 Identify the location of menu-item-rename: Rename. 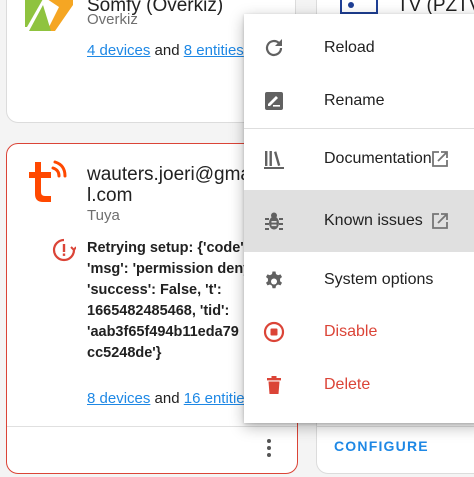
(359, 101).